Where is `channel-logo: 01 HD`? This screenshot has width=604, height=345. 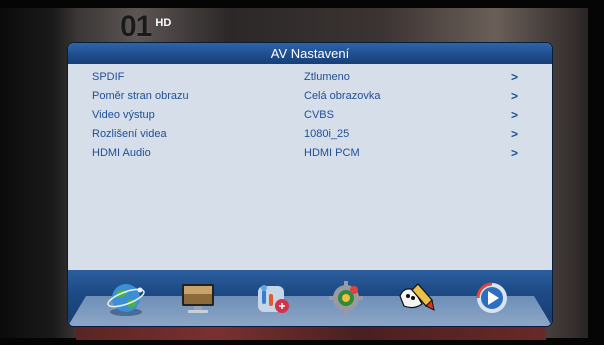 channel-logo: 01 HD is located at coordinates (145, 27).